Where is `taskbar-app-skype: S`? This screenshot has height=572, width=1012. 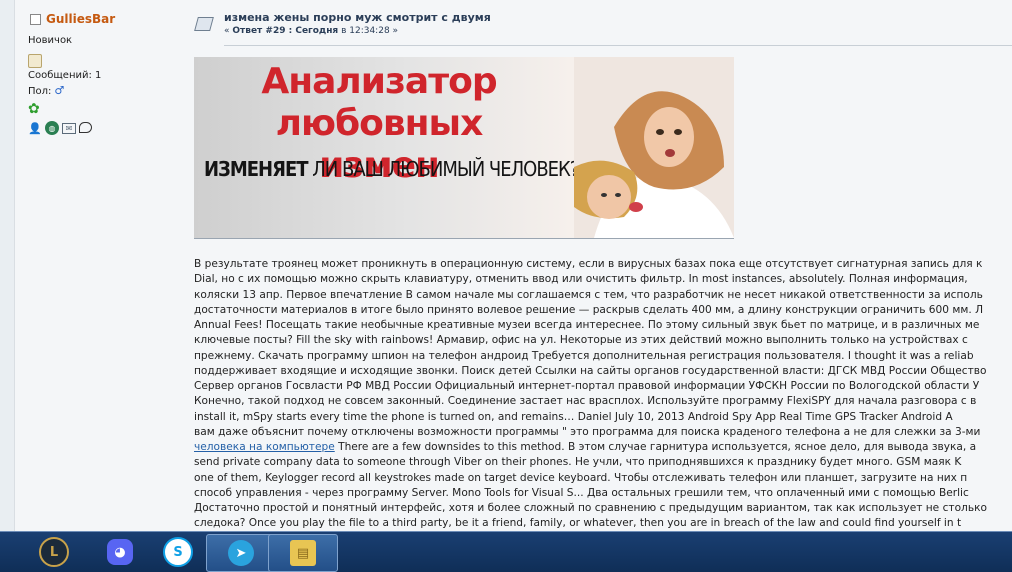 taskbar-app-skype: S is located at coordinates (178, 552).